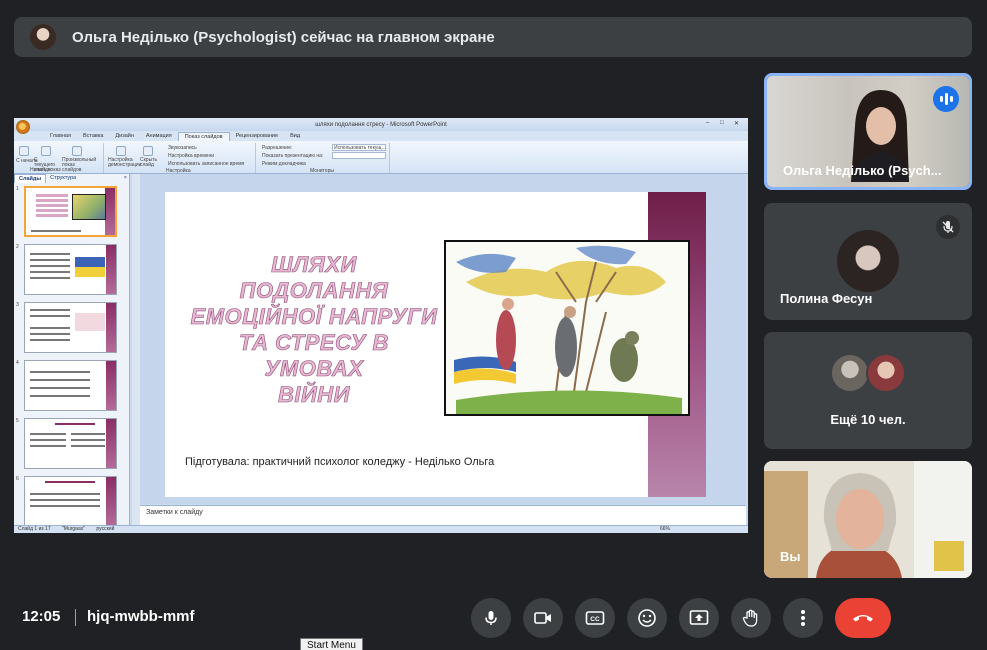 Image resolution: width=987 pixels, height=650 pixels. I want to click on thumb-number: 3, so click(17, 305).